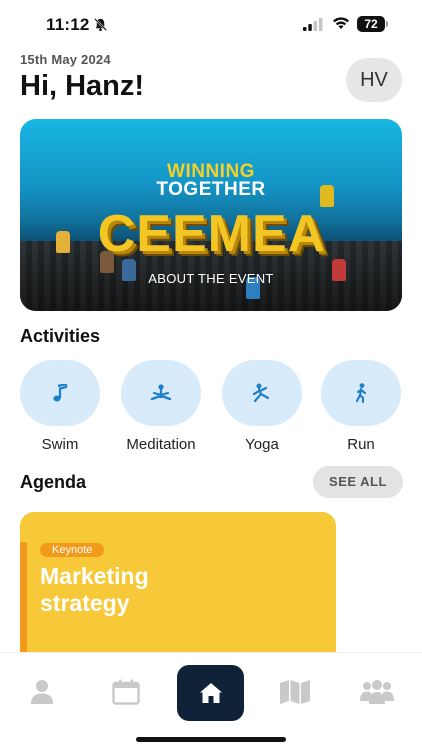  I want to click on nav-home, so click(210, 693).